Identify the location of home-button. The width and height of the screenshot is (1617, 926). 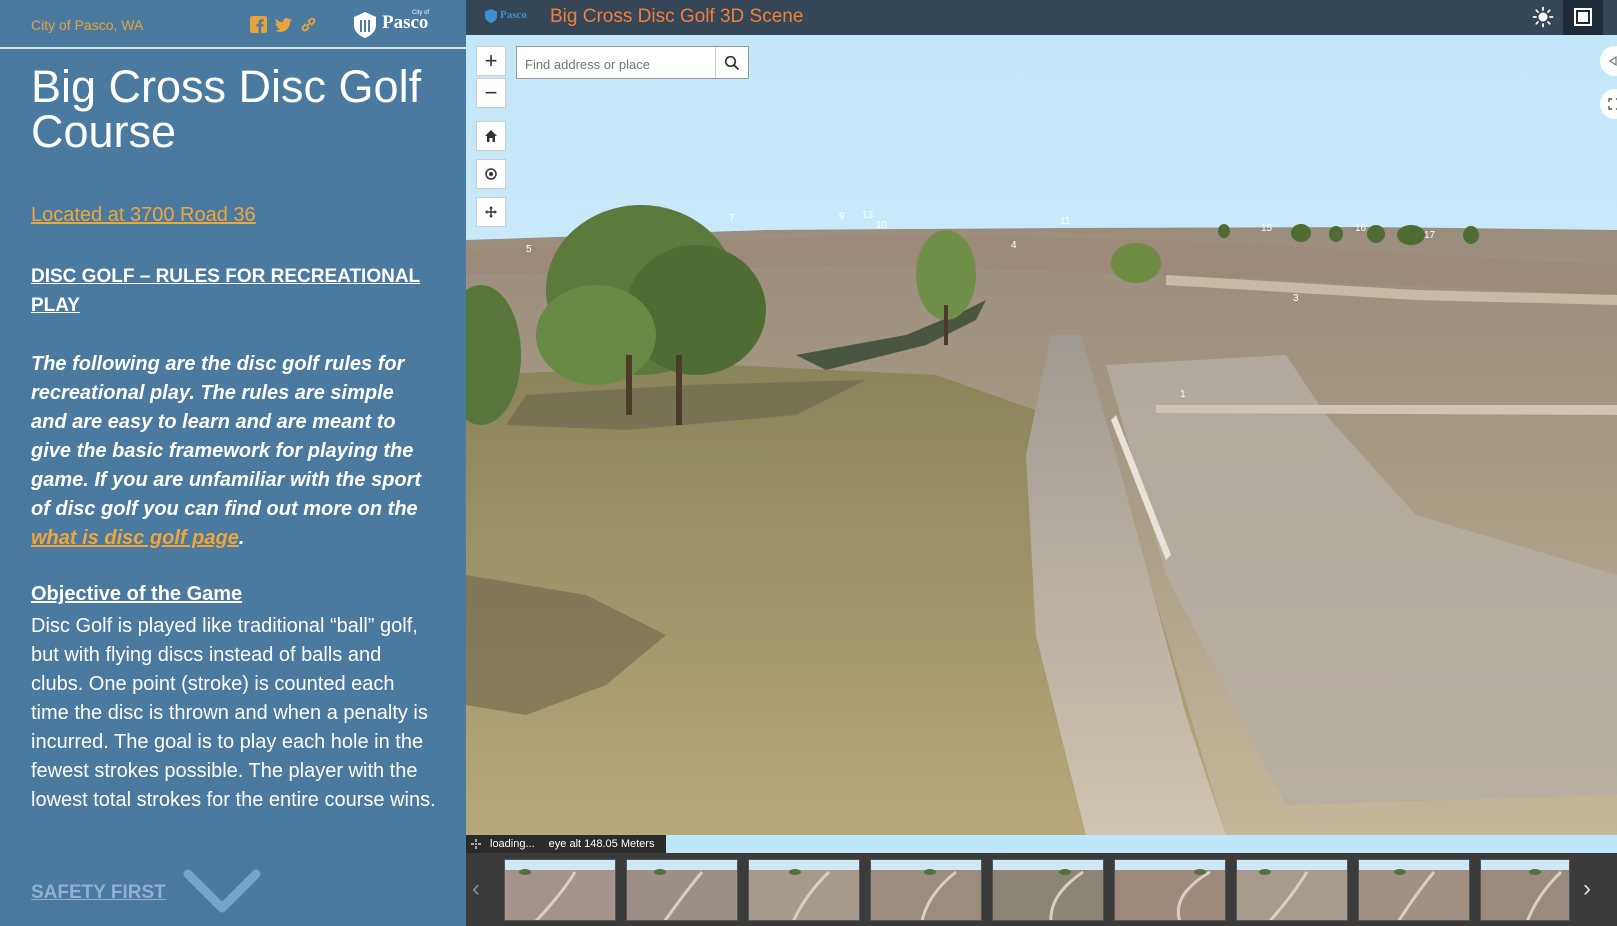
(491, 136).